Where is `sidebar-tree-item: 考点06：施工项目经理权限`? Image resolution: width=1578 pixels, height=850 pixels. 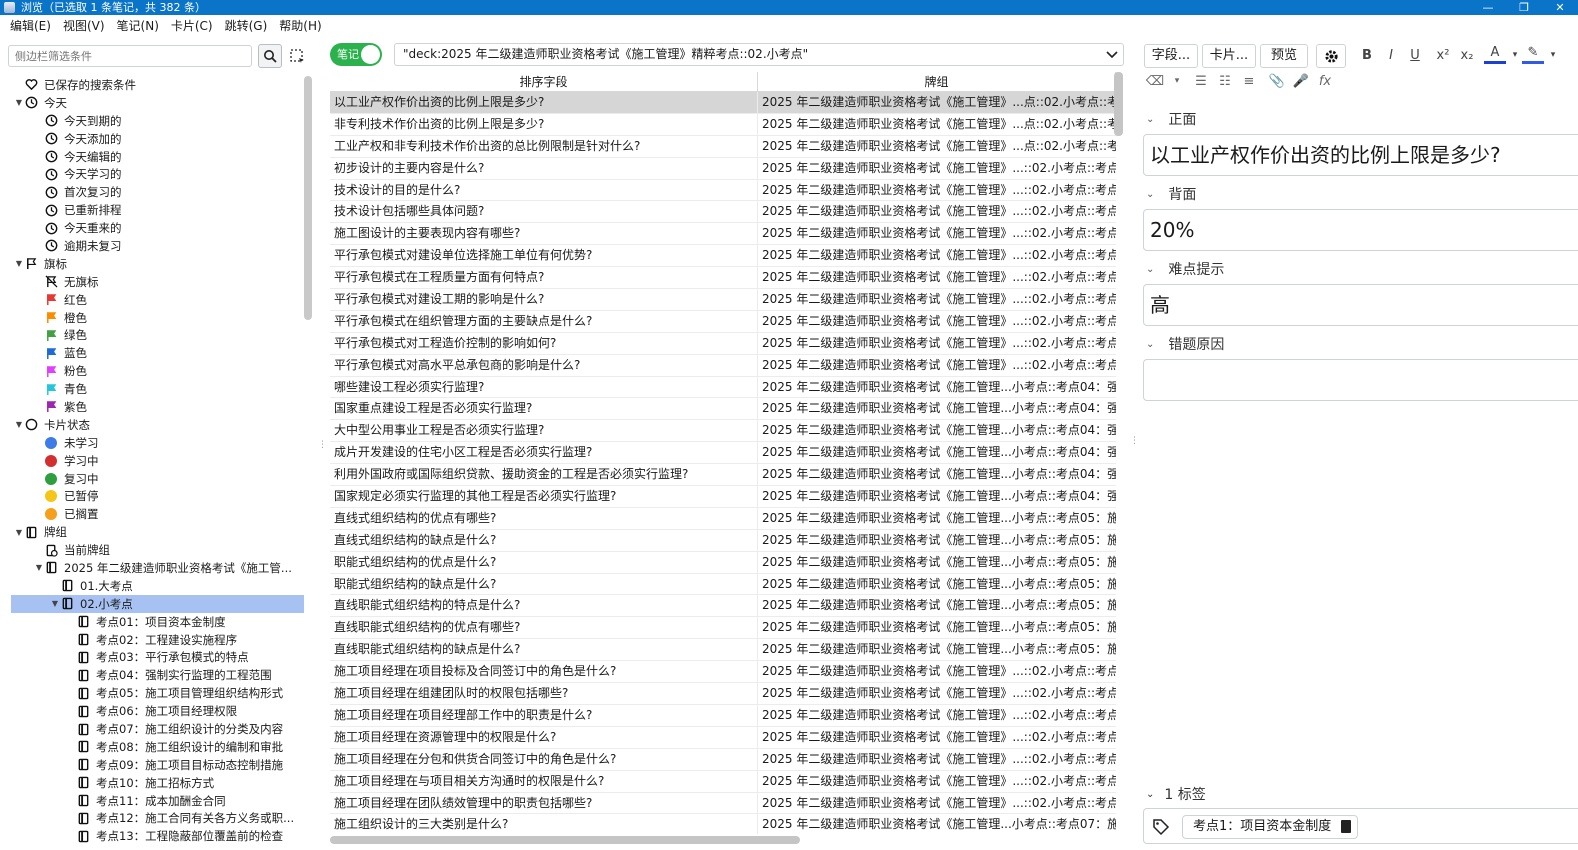 sidebar-tree-item: 考点06：施工项目经理权限 is located at coordinates (152, 711).